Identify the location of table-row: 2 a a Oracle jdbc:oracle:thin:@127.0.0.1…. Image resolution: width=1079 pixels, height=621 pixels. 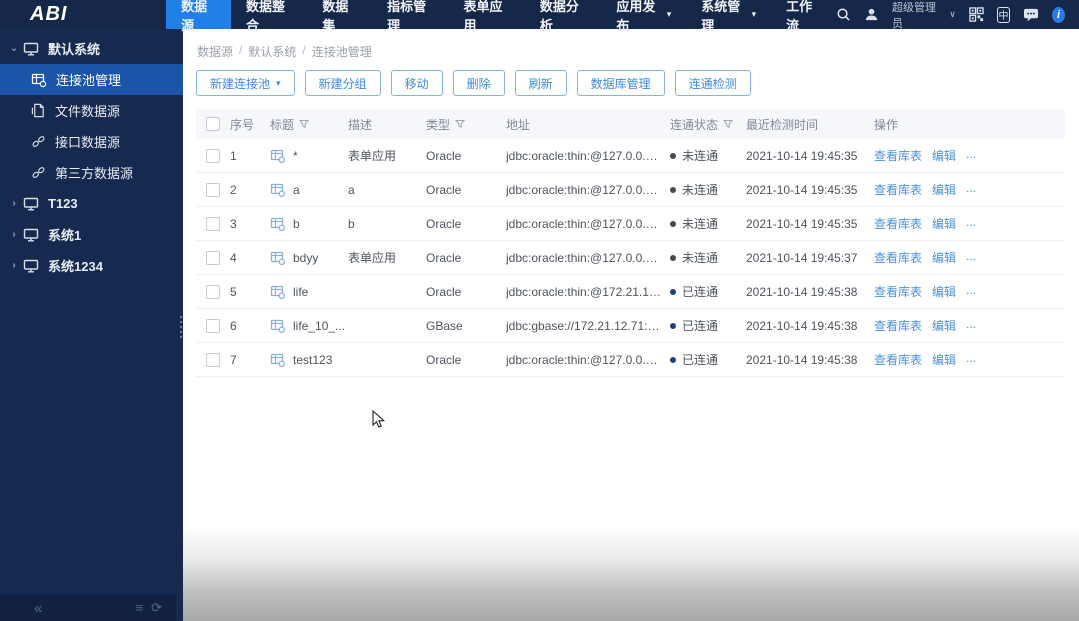
(630, 190).